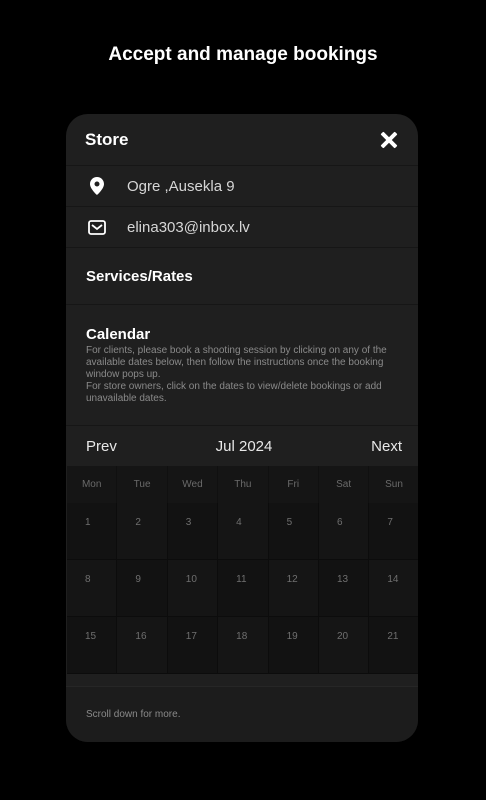 This screenshot has width=486, height=800. Describe the element at coordinates (389, 140) in the screenshot. I see `close-icon` at that location.